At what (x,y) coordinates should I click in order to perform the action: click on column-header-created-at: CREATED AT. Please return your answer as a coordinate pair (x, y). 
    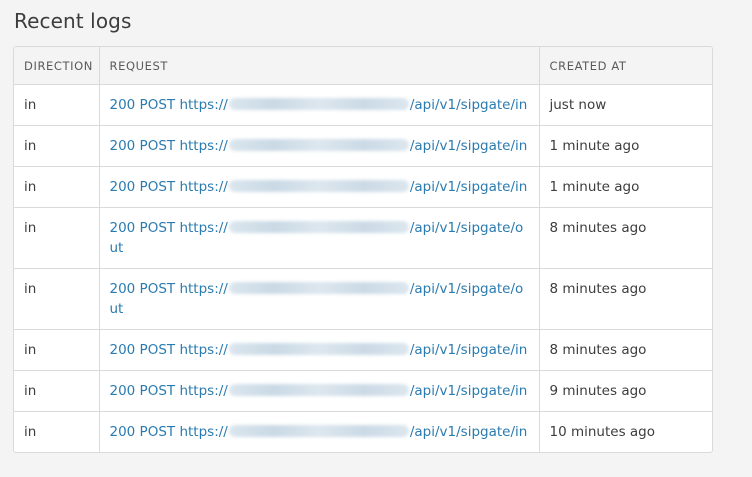
    Looking at the image, I should click on (625, 66).